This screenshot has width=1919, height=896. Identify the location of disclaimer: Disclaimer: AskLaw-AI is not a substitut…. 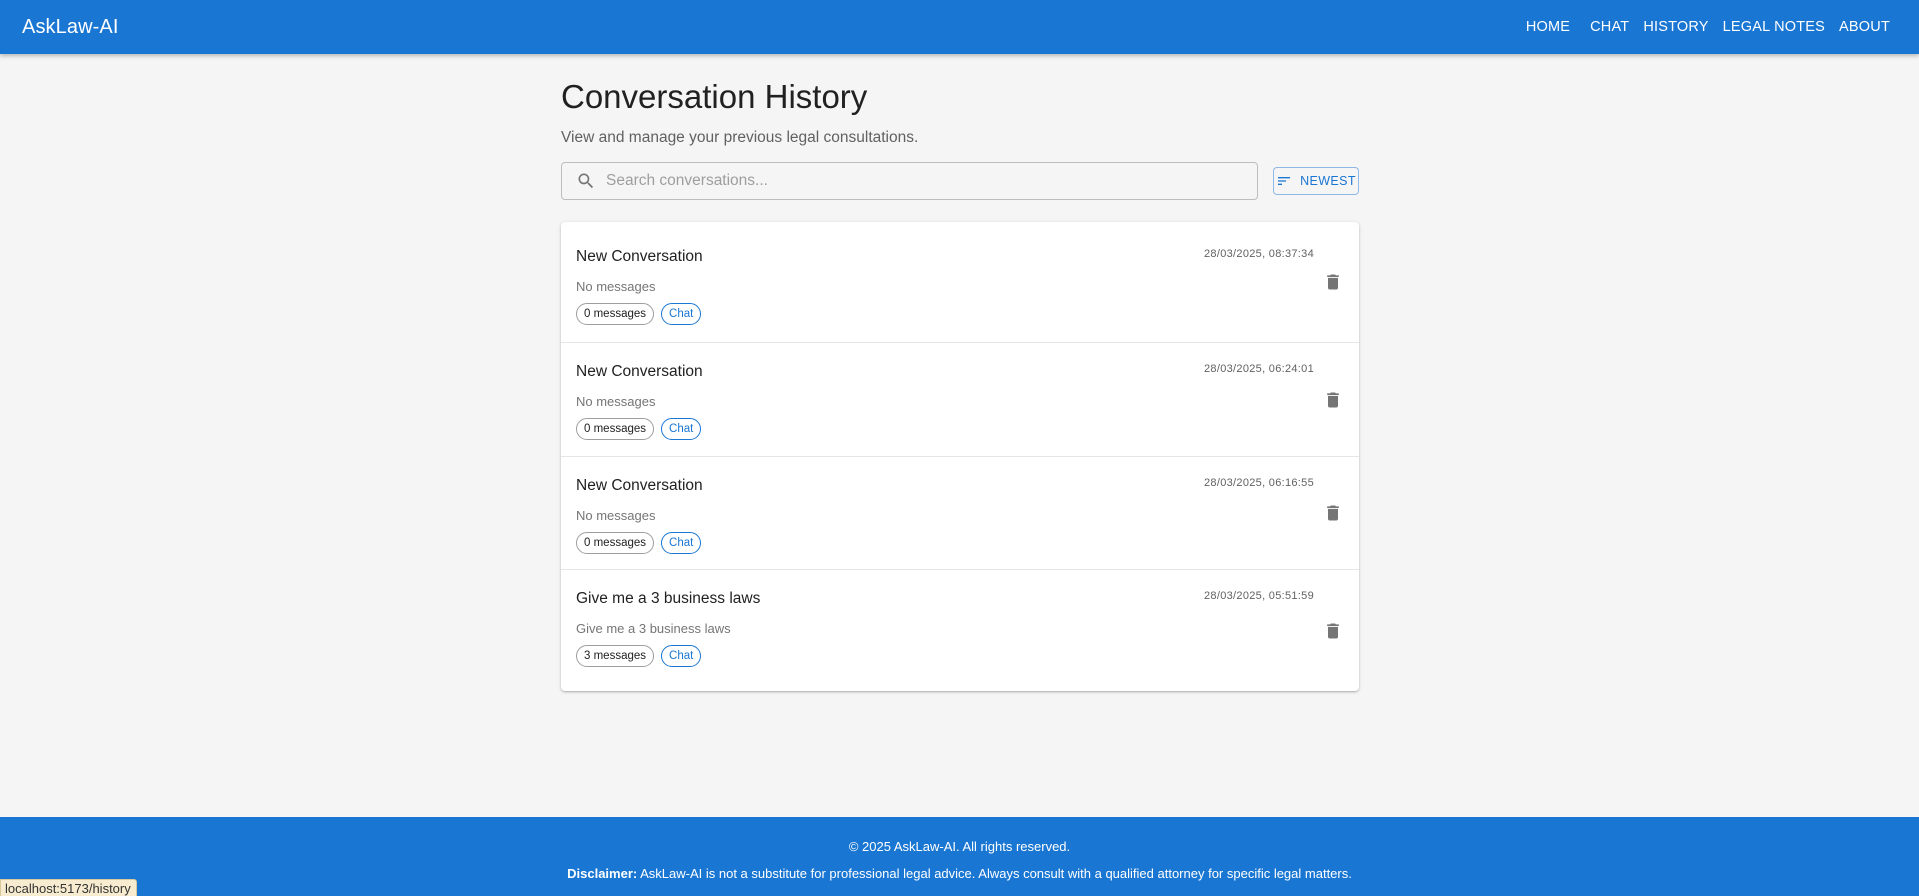
(959, 873).